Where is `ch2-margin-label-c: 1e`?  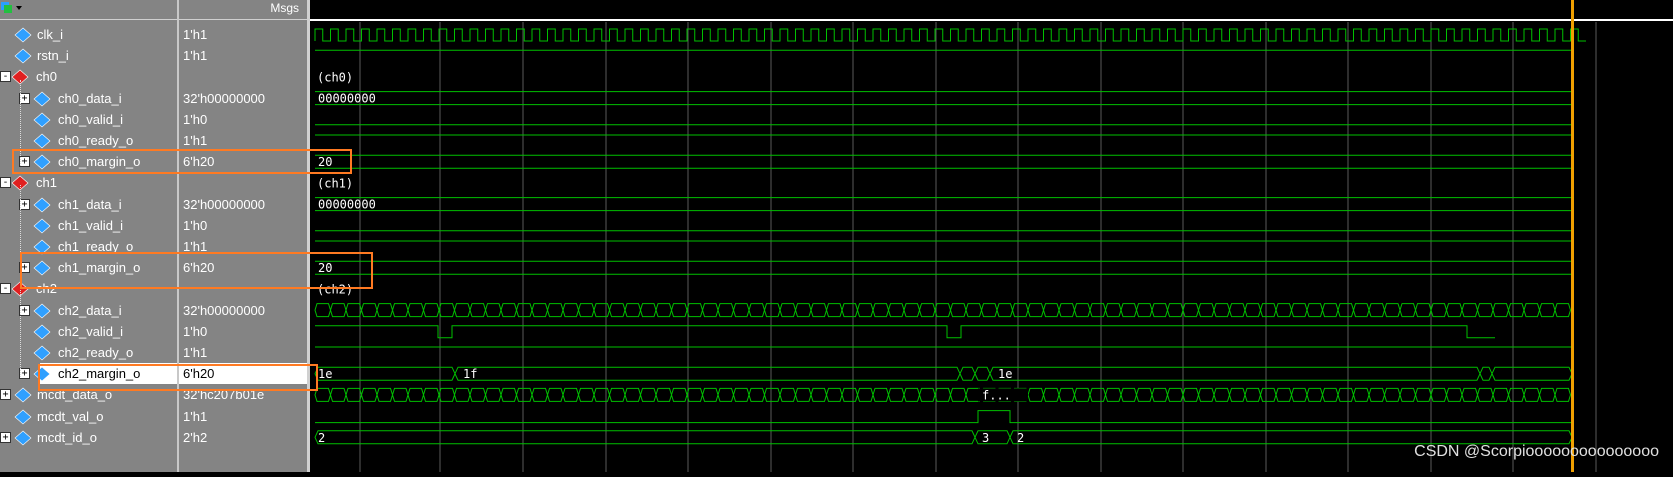
ch2-margin-label-c: 1e is located at coordinates (1005, 374).